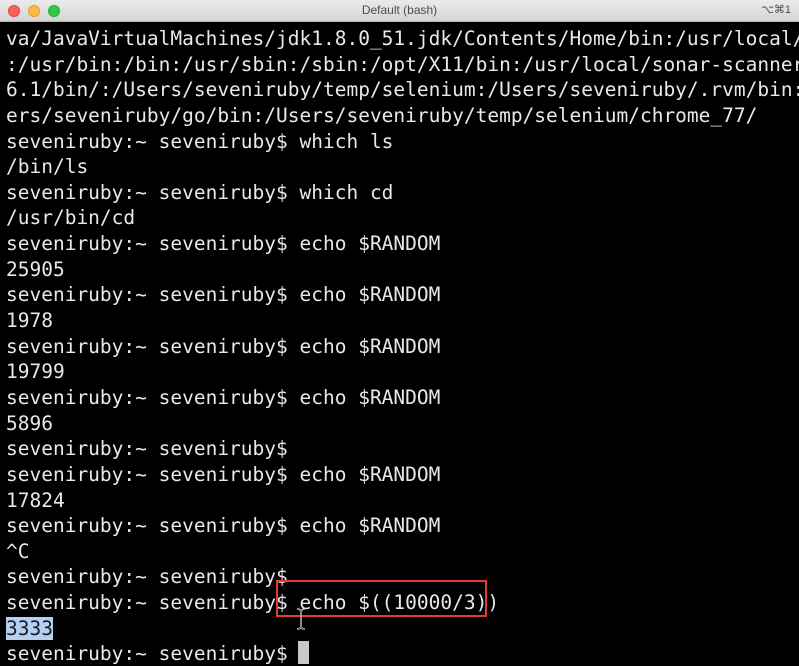 The image size is (799, 666). I want to click on output-line: 3333, so click(402, 629).